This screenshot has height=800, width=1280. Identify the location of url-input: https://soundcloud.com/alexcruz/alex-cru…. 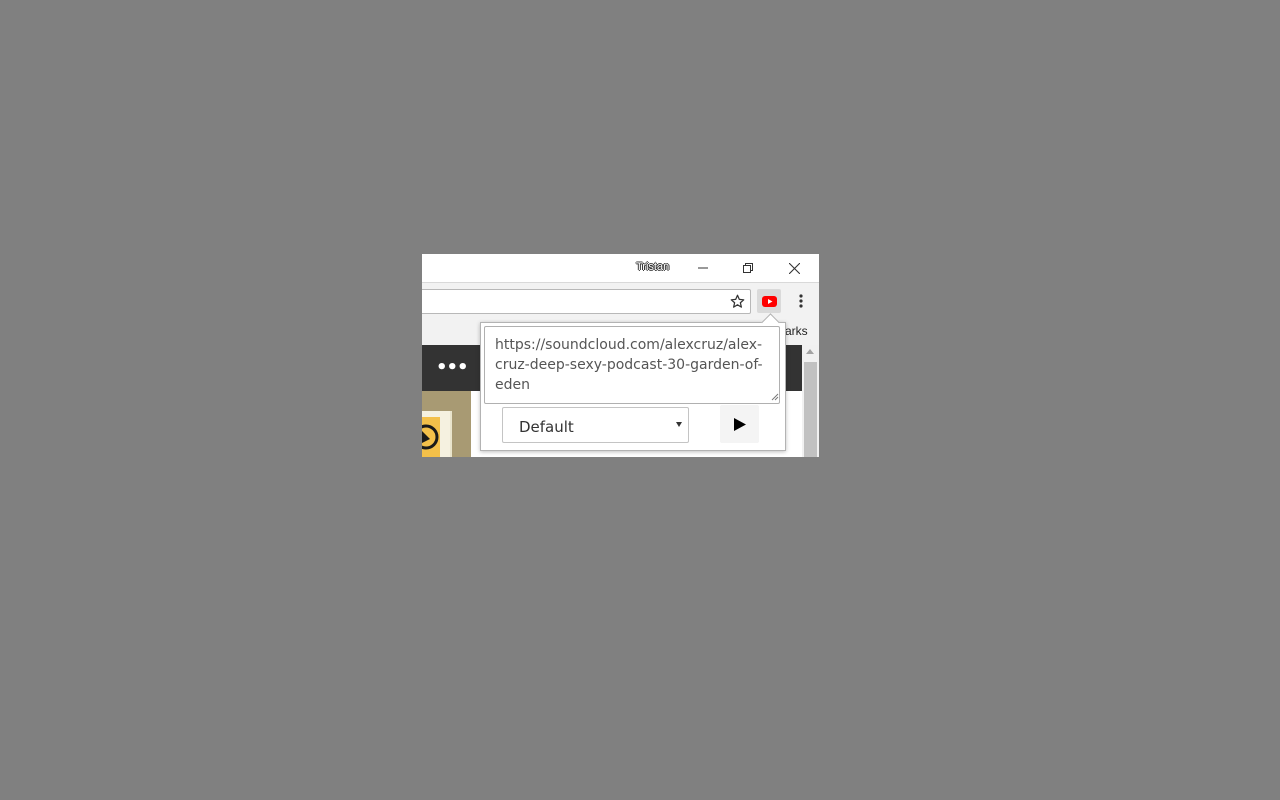
(632, 365).